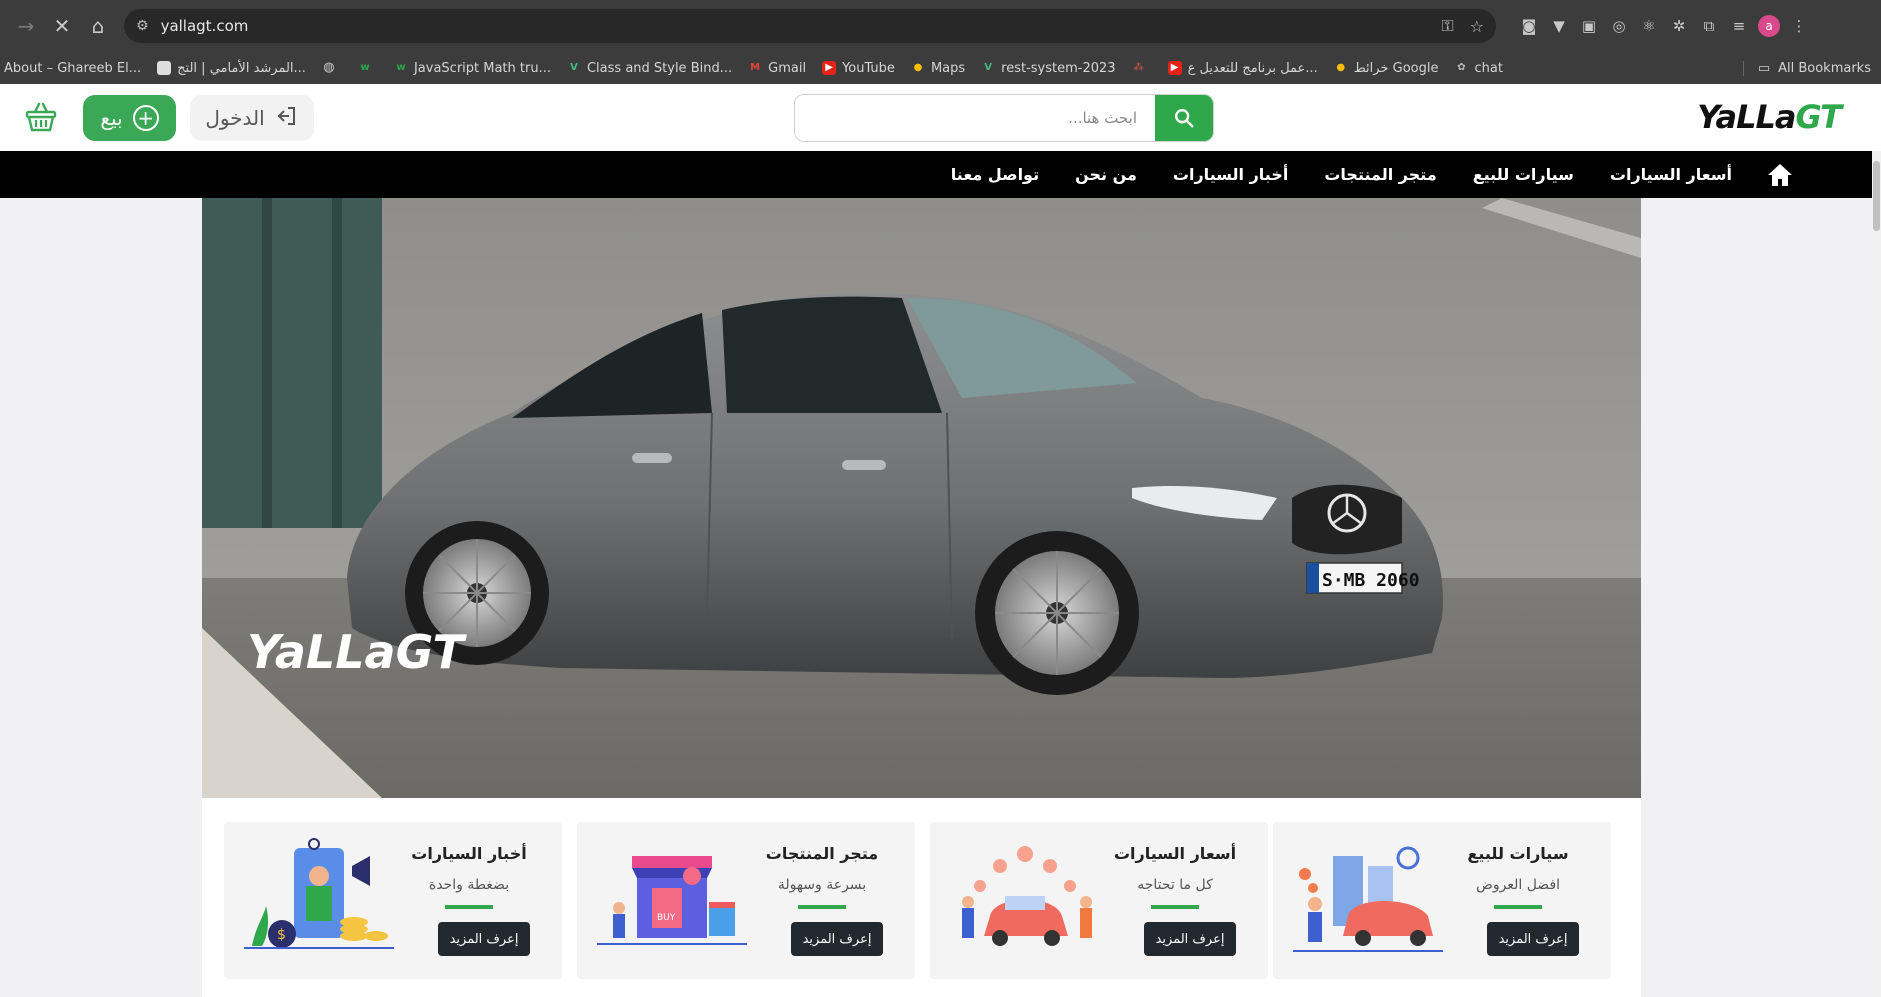 The height and width of the screenshot is (997, 1881). I want to click on nav-item-products-store: متجر المنتجات, so click(1380, 174).